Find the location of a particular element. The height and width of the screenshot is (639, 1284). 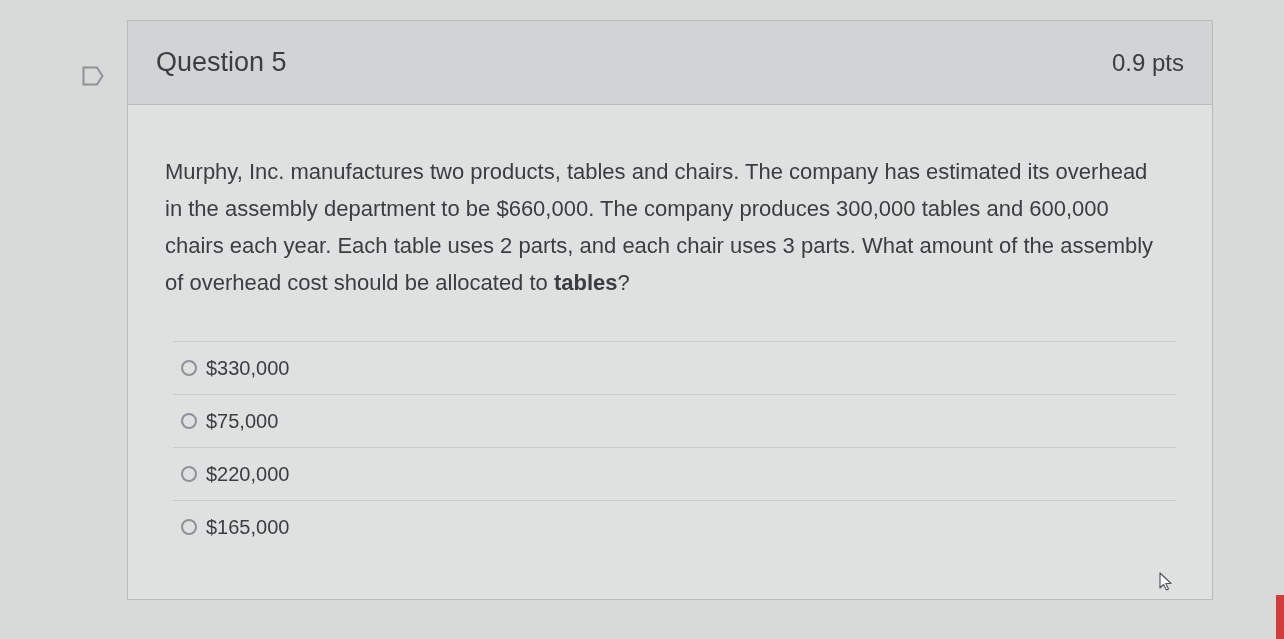

flag-icon is located at coordinates (93, 76).